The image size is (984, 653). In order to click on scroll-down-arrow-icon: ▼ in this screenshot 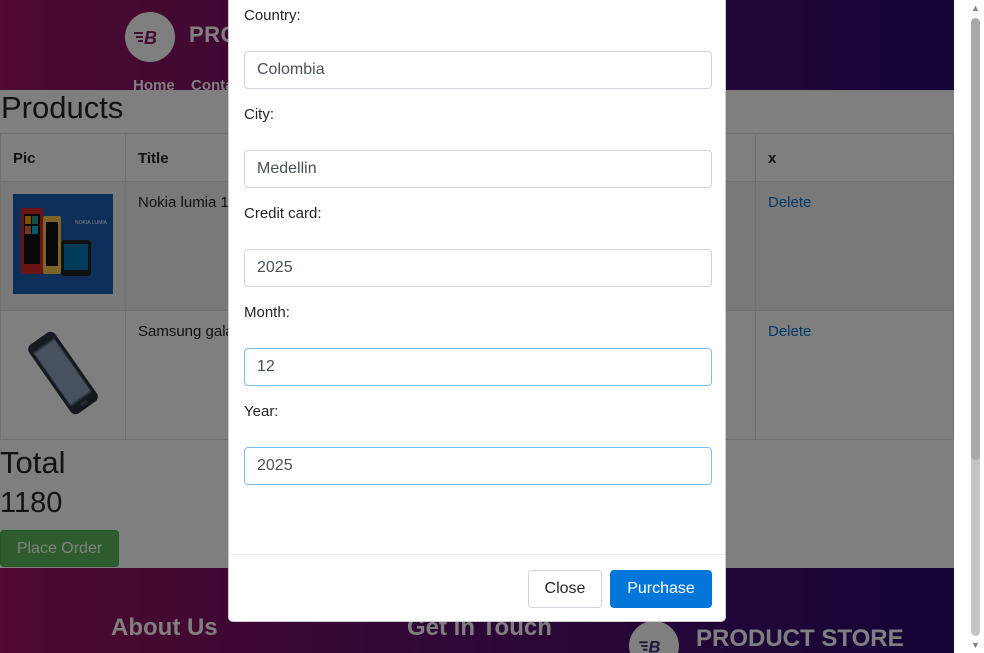, I will do `click(975, 645)`.